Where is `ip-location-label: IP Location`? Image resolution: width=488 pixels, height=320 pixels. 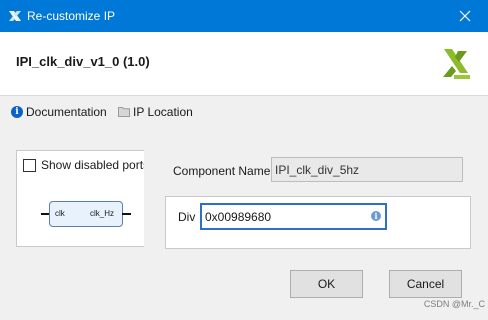
ip-location-label: IP Location is located at coordinates (163, 112).